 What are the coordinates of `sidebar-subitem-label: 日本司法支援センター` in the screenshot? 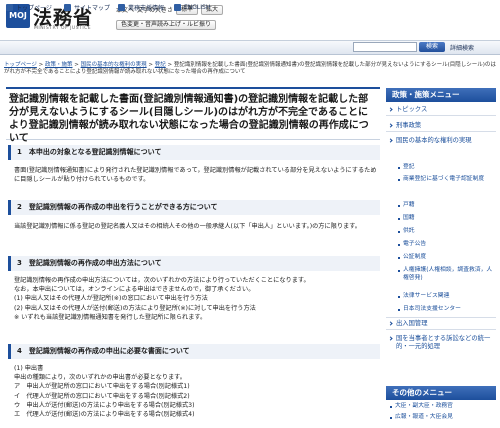 It's located at (432, 309).